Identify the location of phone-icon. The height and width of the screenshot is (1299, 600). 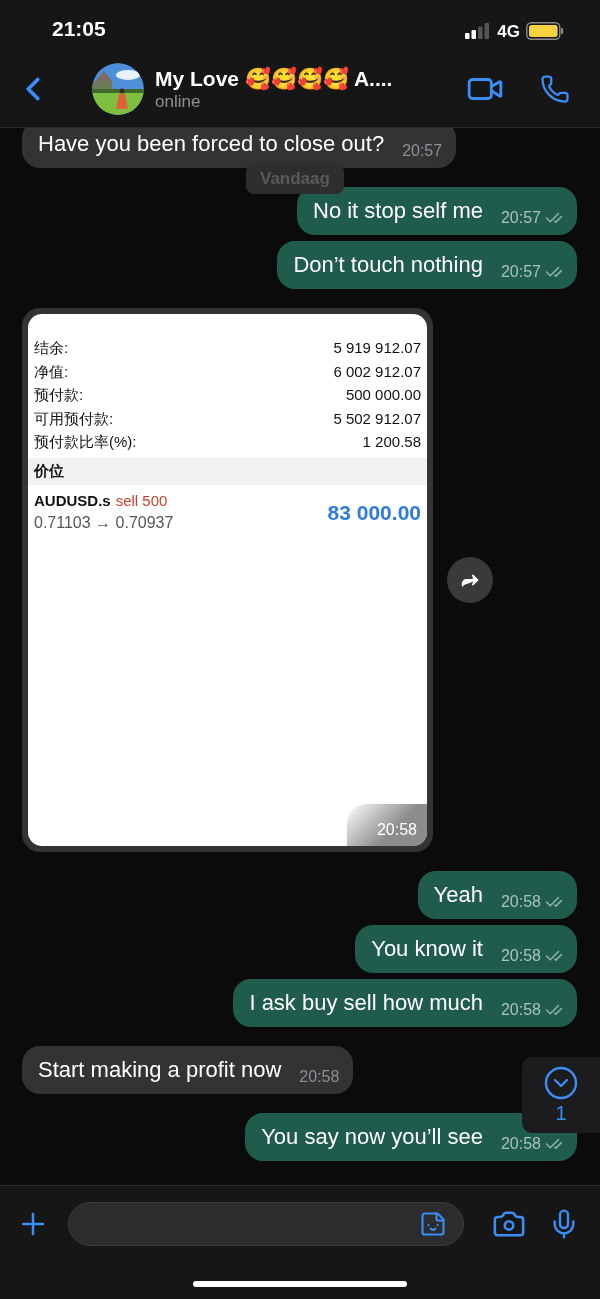
(555, 88).